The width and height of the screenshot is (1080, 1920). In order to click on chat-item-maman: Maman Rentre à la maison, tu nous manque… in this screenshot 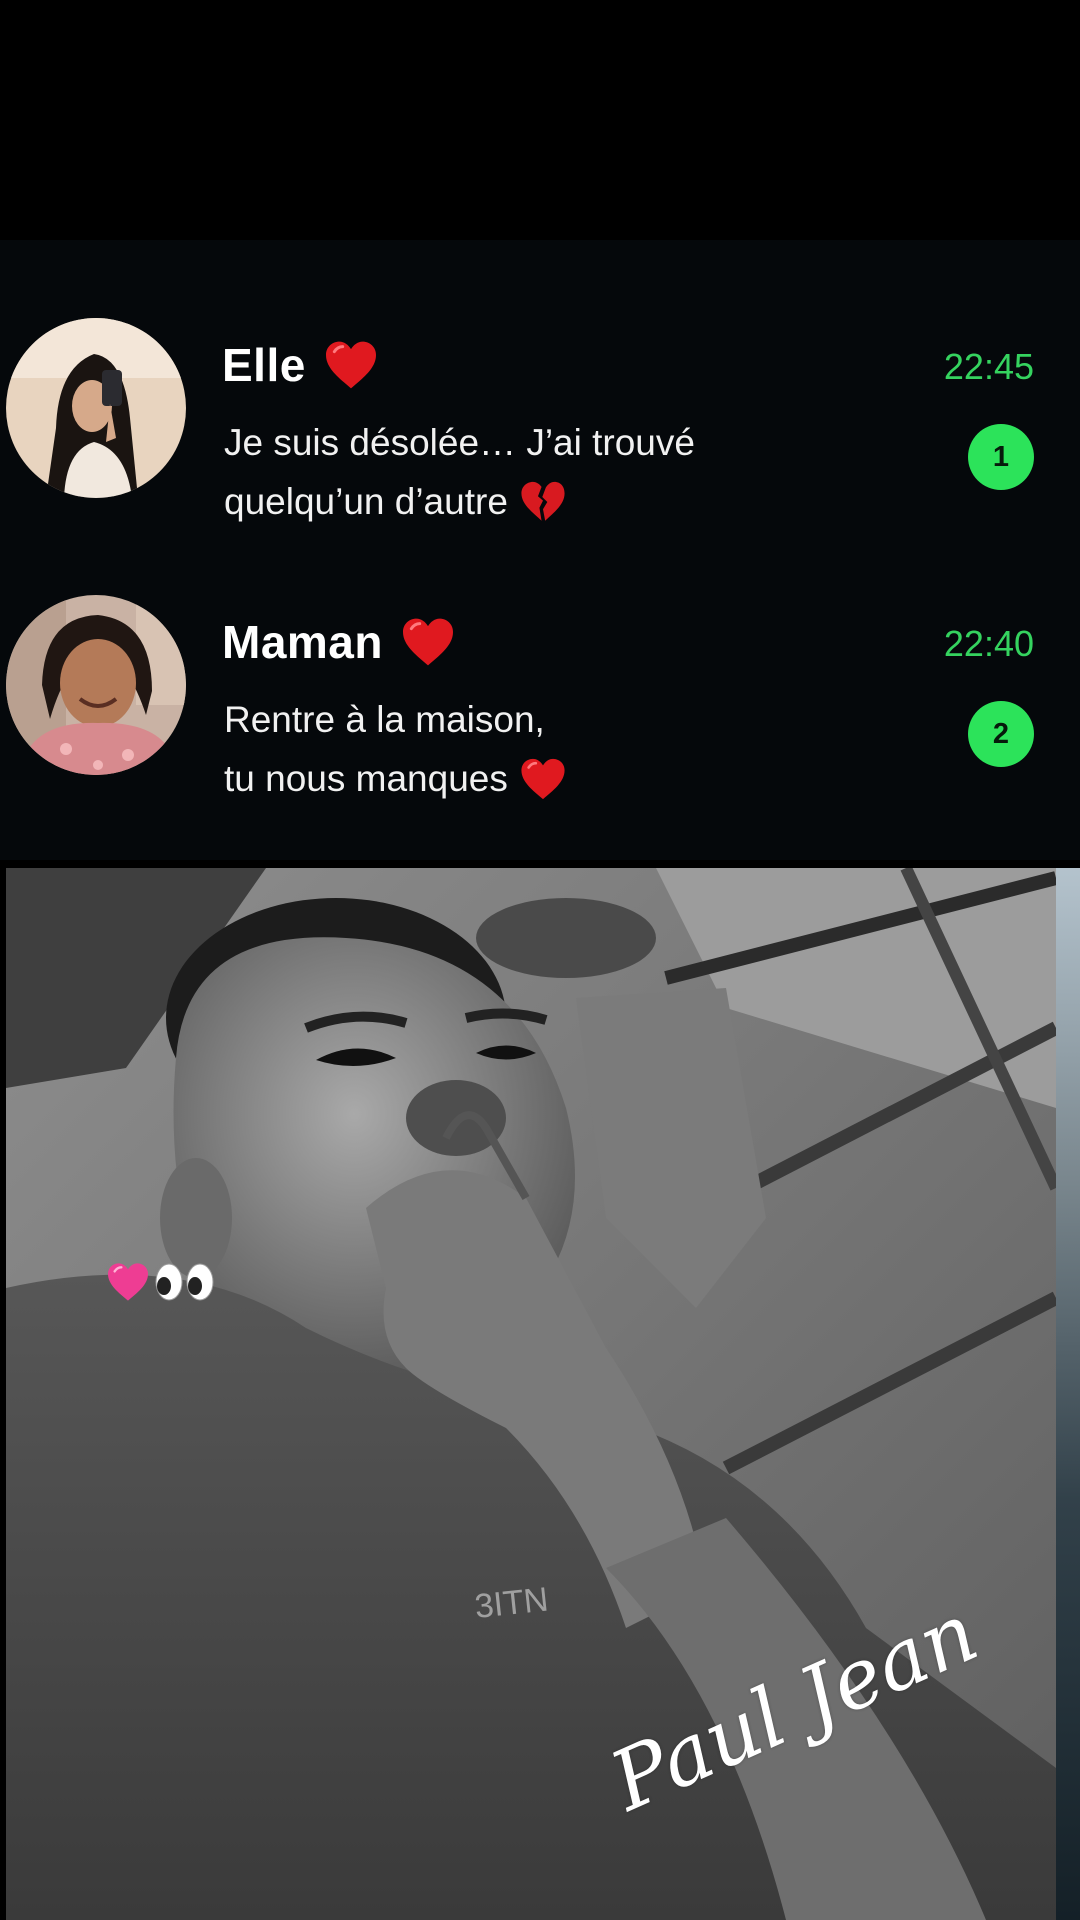, I will do `click(540, 710)`.